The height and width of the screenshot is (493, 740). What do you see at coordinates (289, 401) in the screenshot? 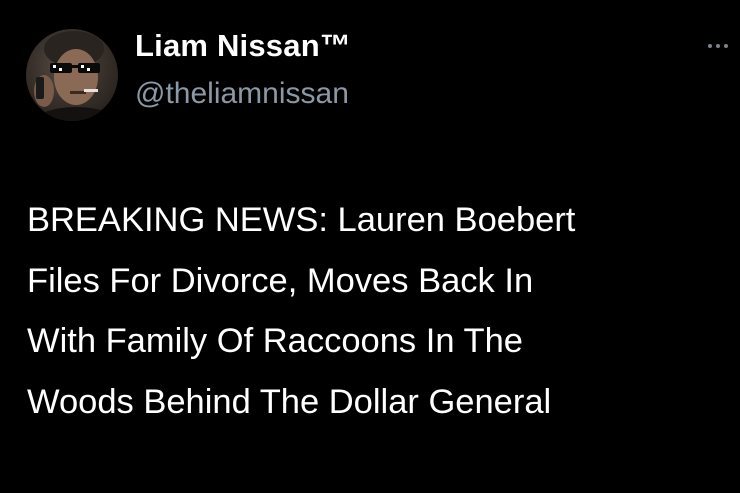
I see `tweet-text-line: Woods Behind The Dollar General` at bounding box center [289, 401].